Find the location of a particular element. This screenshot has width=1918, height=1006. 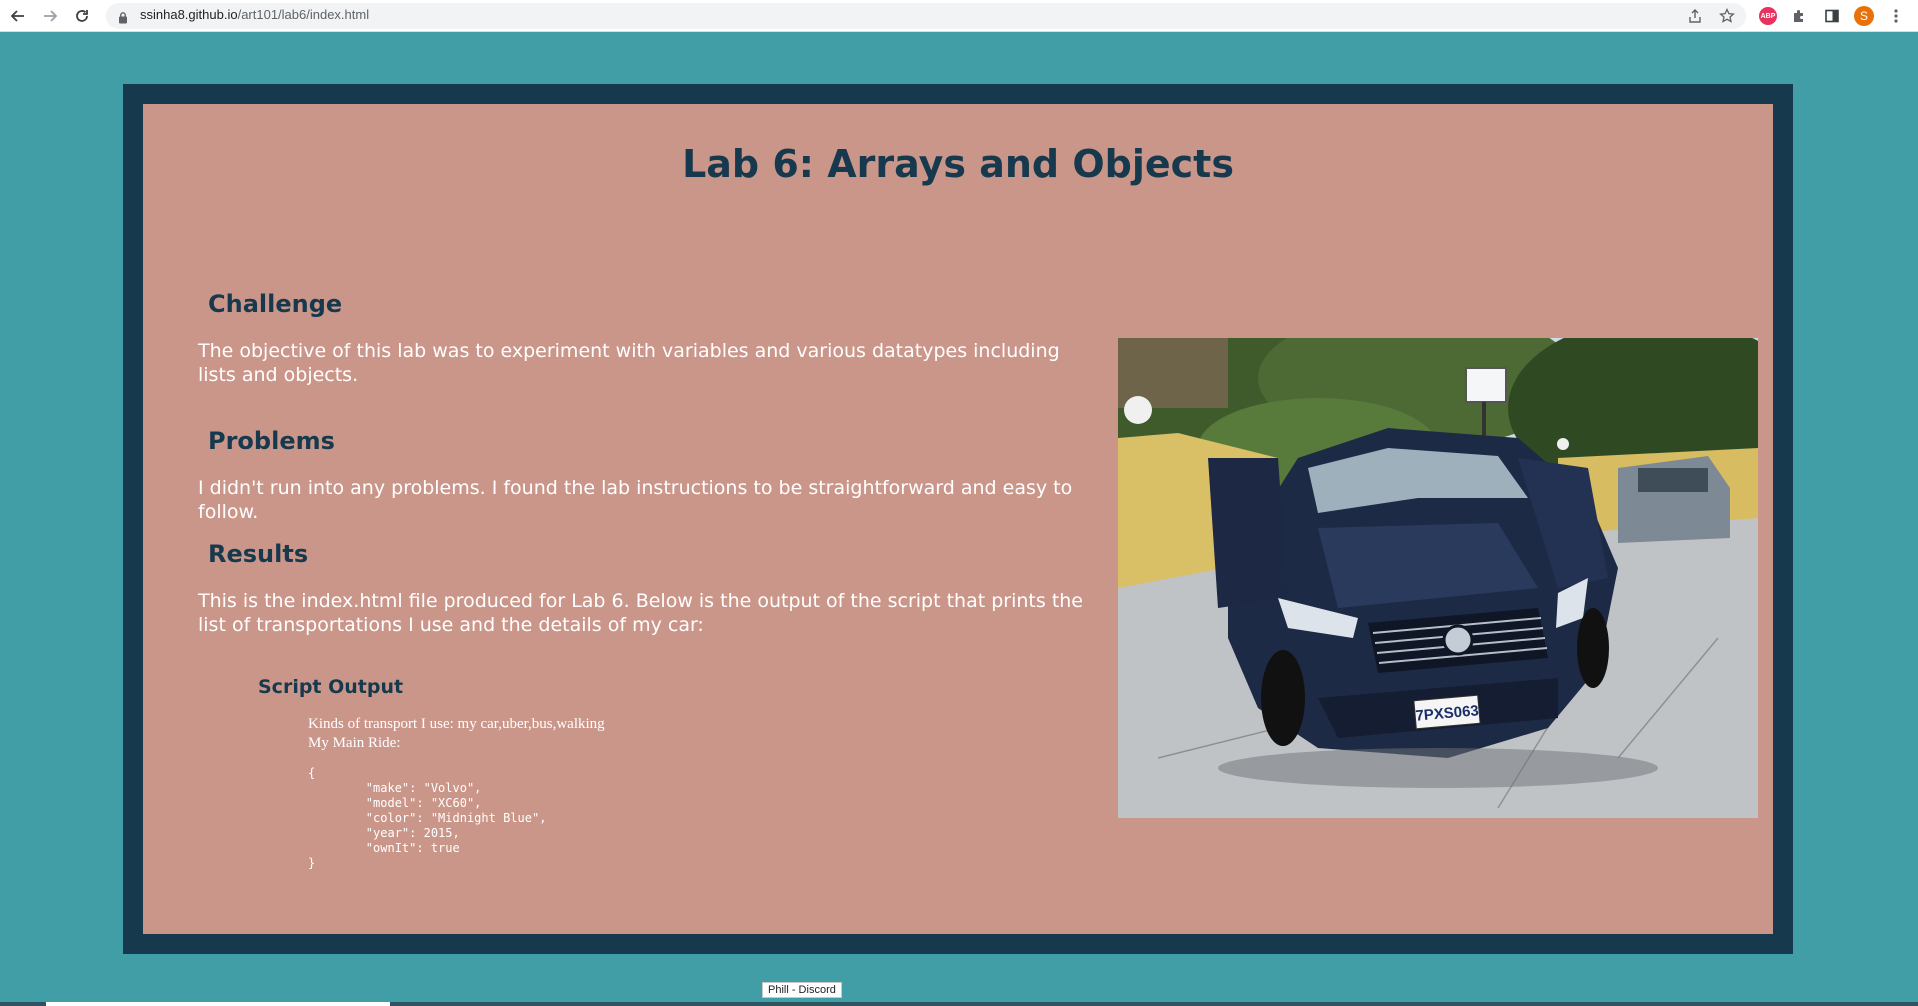

taskbar-active-segment is located at coordinates (218, 1004).